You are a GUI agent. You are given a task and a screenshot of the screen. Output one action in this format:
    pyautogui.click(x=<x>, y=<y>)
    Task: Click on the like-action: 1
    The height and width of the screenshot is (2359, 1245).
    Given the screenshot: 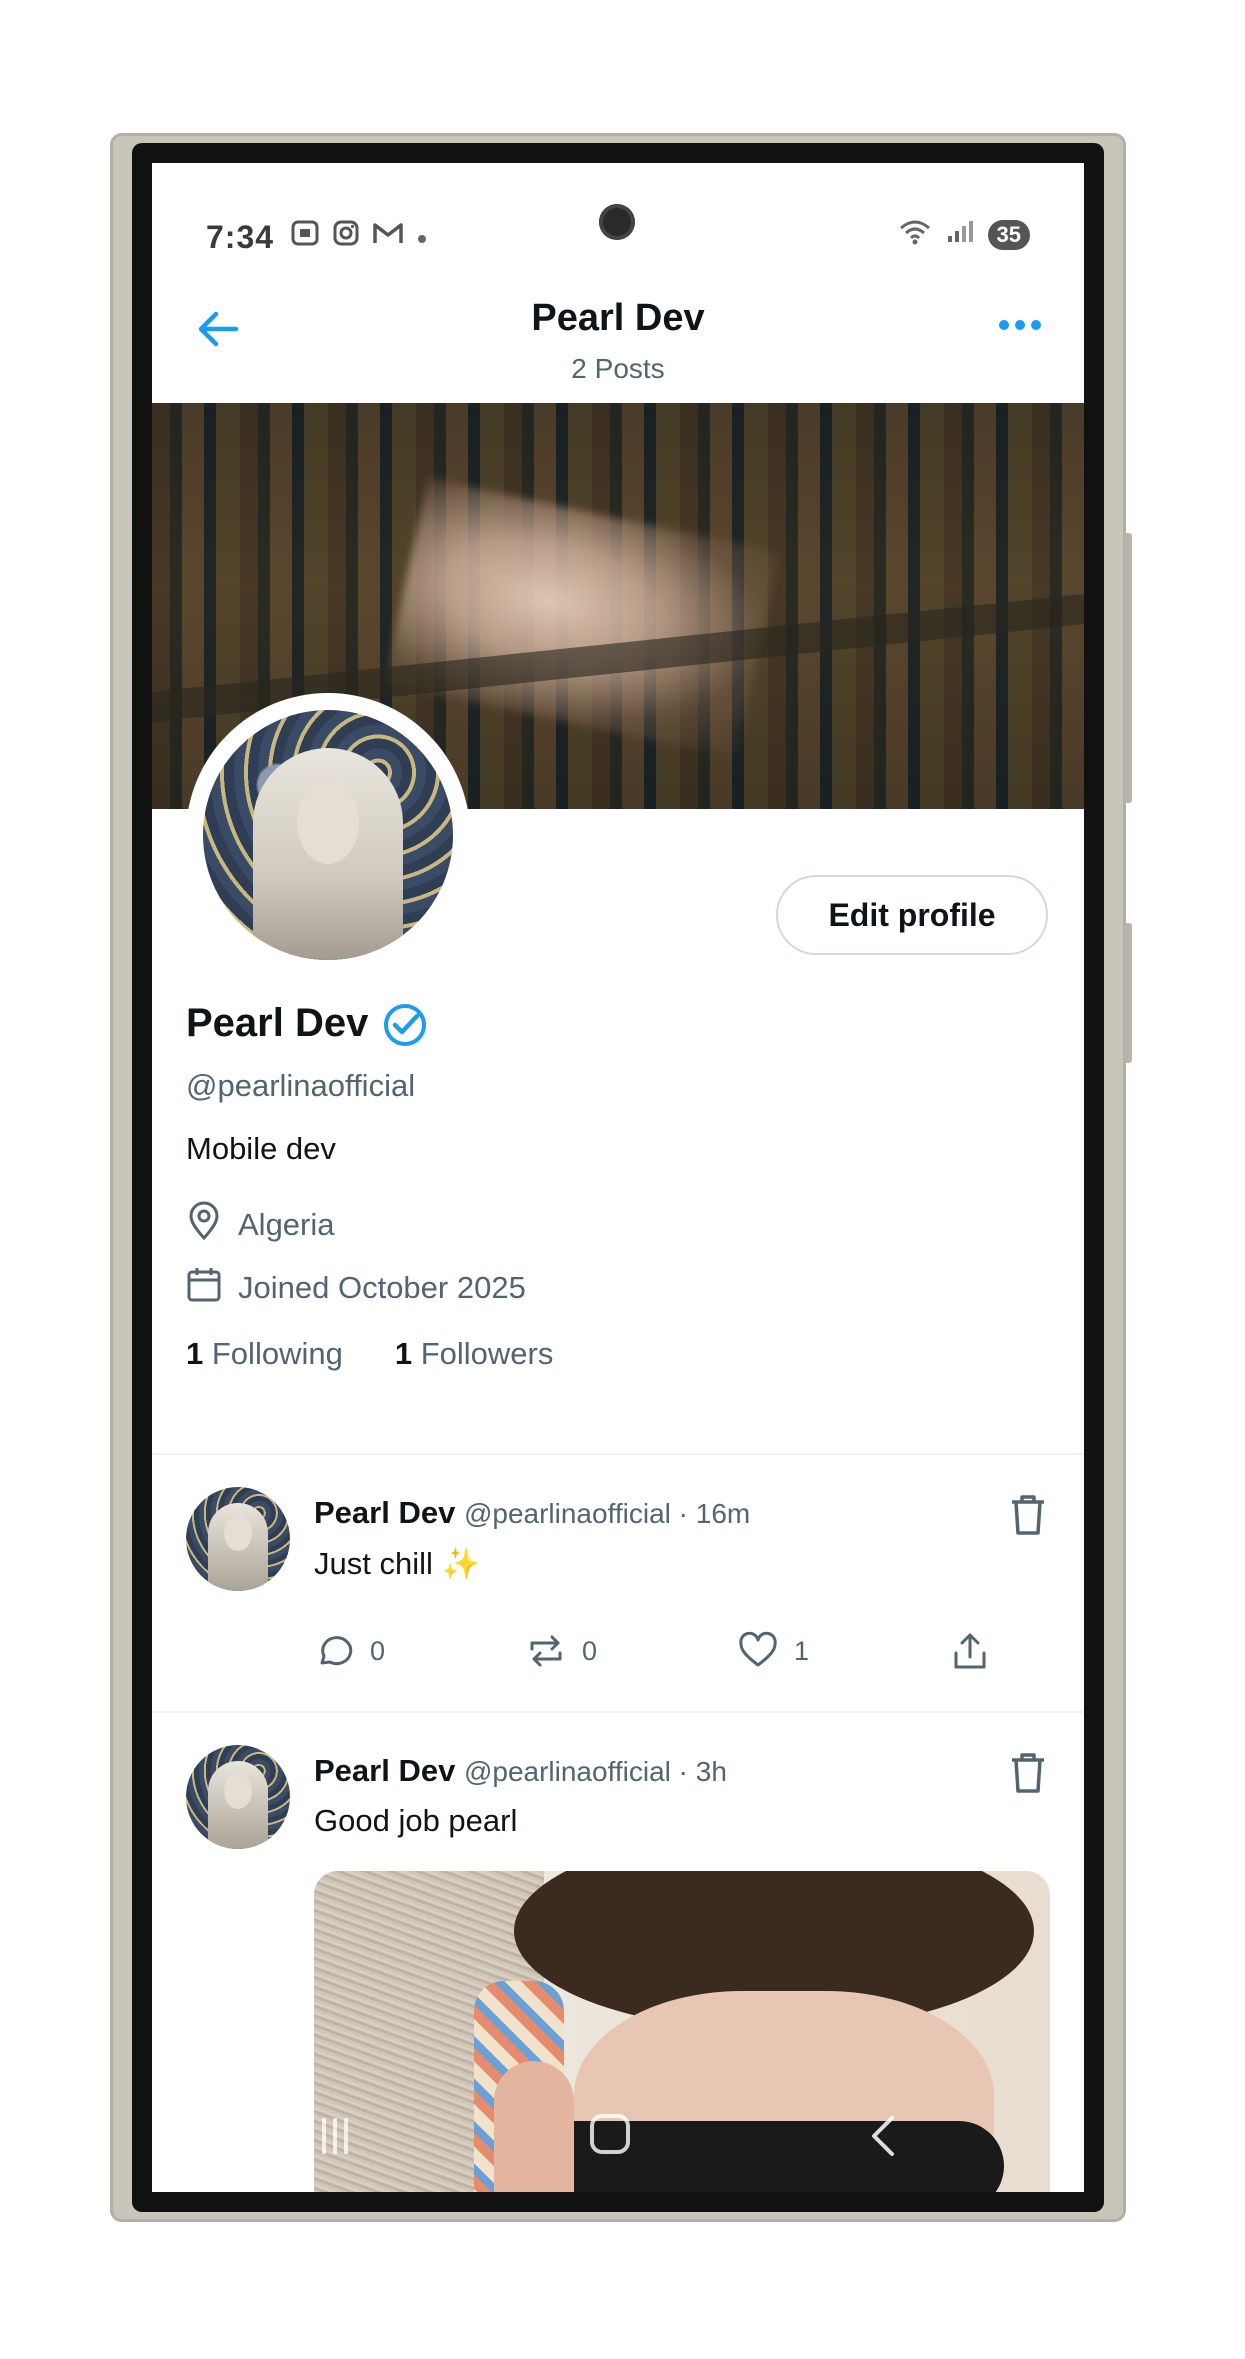 What is the action you would take?
    pyautogui.click(x=773, y=1651)
    